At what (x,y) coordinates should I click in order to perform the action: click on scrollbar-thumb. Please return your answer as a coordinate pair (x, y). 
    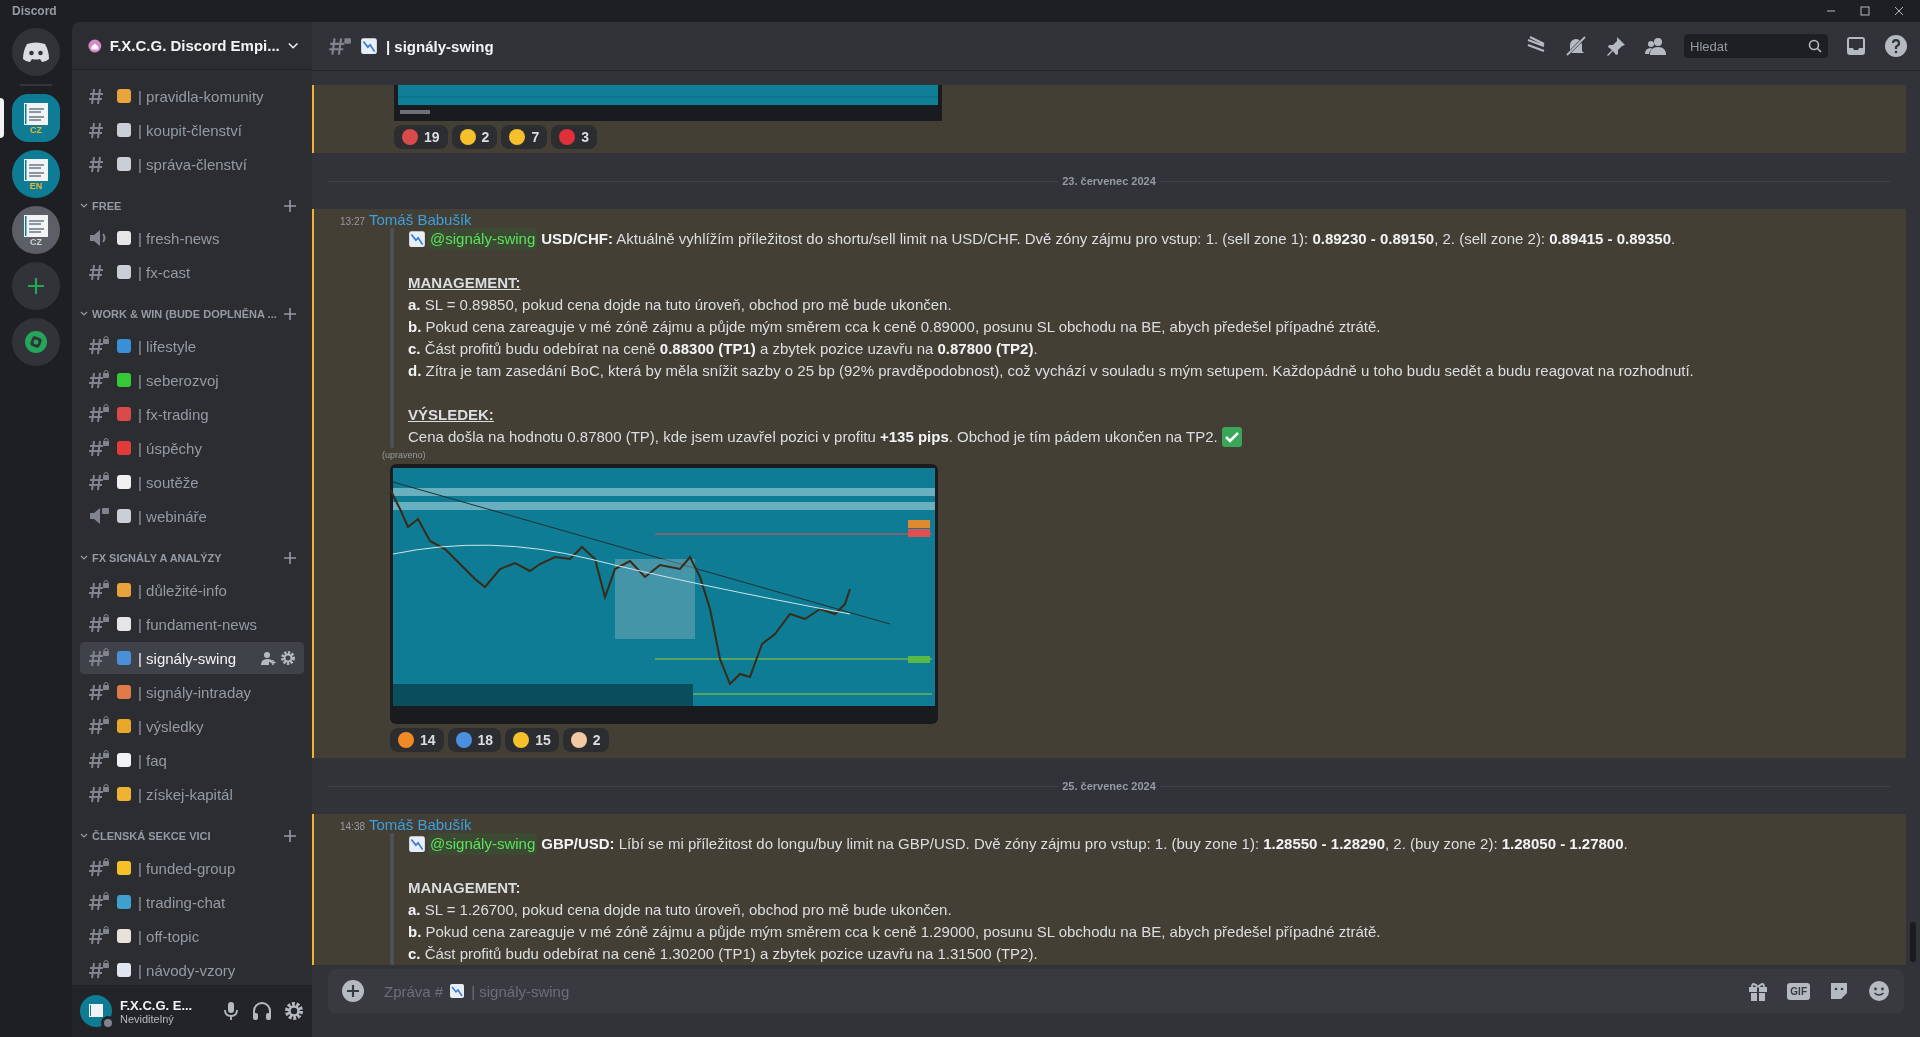
    Looking at the image, I should click on (1913, 942).